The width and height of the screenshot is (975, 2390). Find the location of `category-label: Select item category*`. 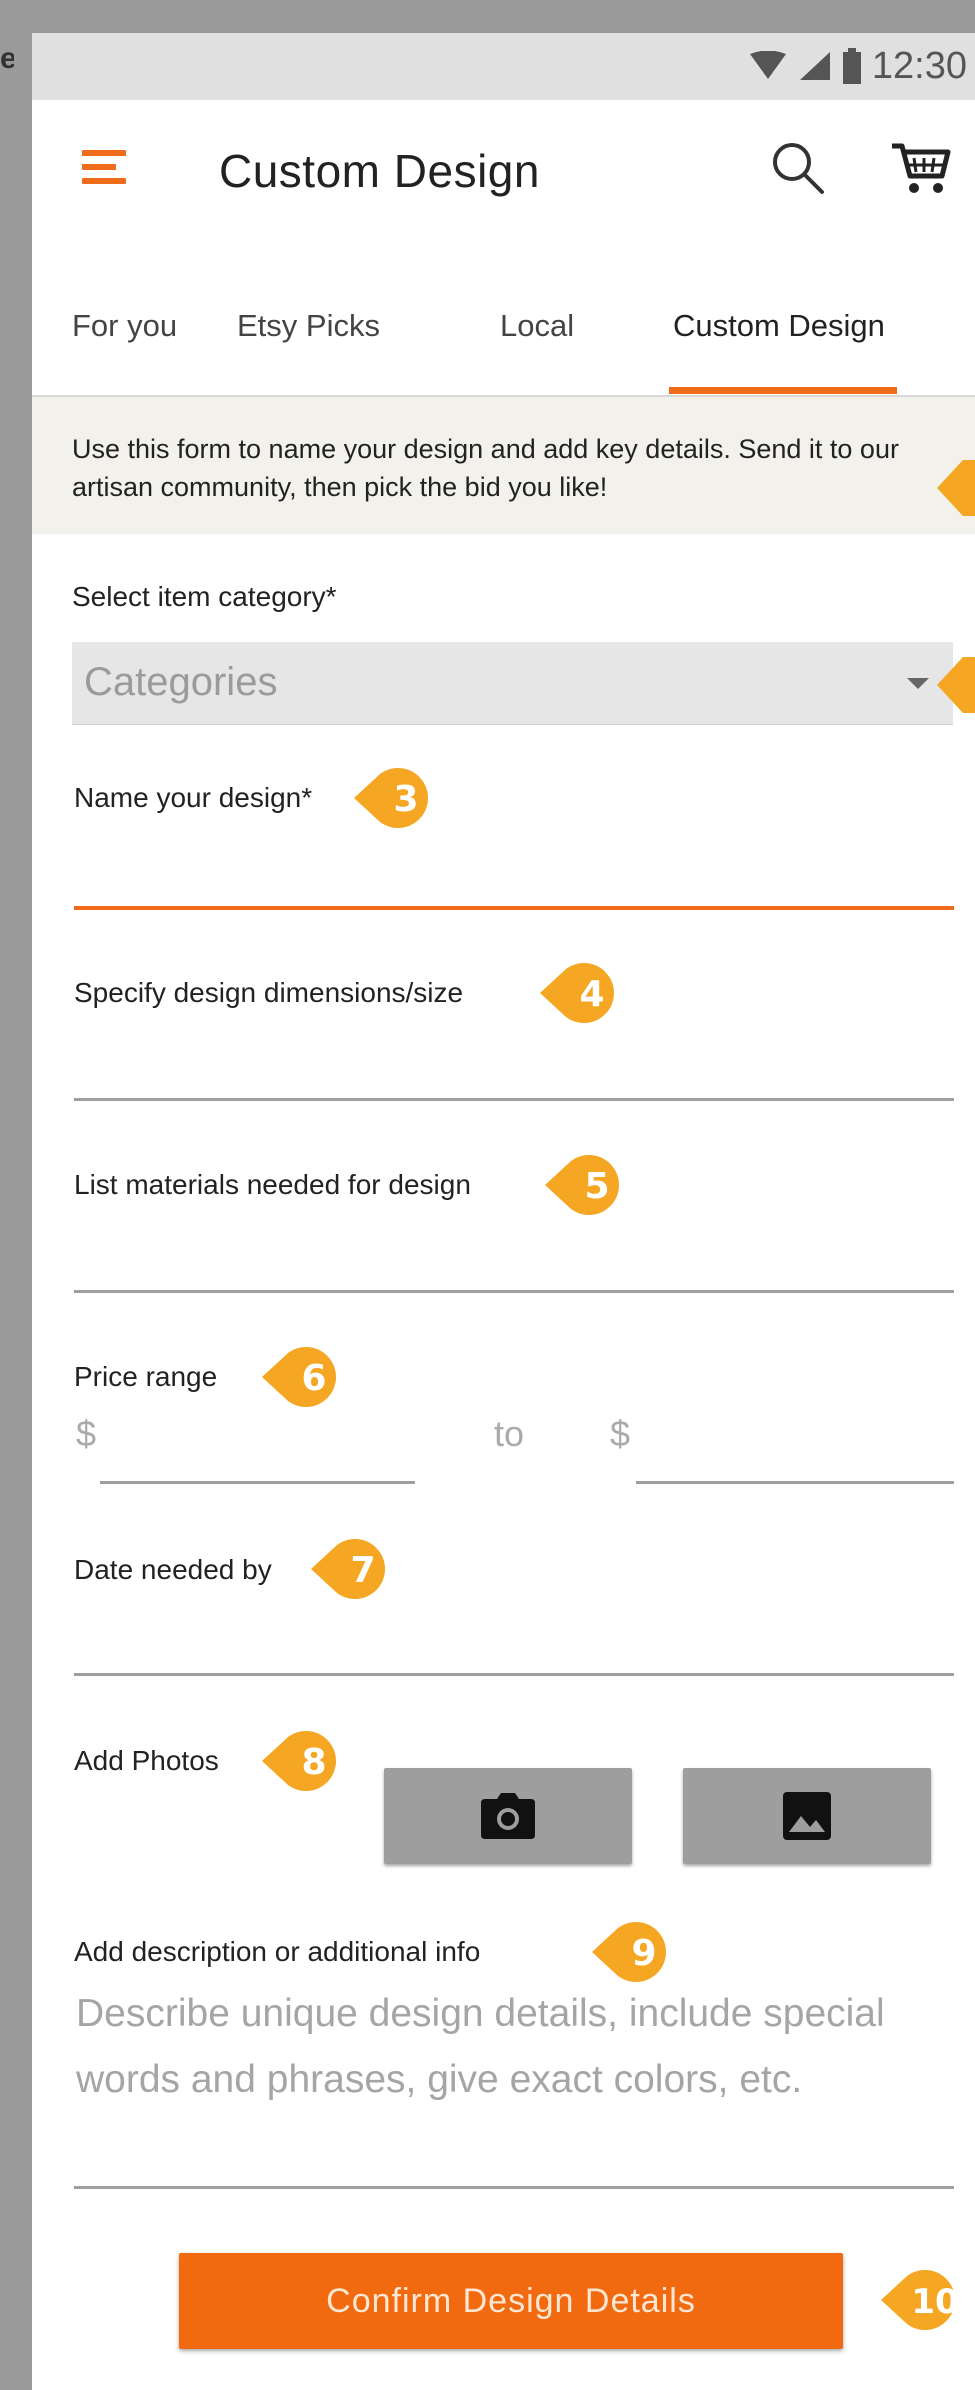

category-label: Select item category* is located at coordinates (204, 596).